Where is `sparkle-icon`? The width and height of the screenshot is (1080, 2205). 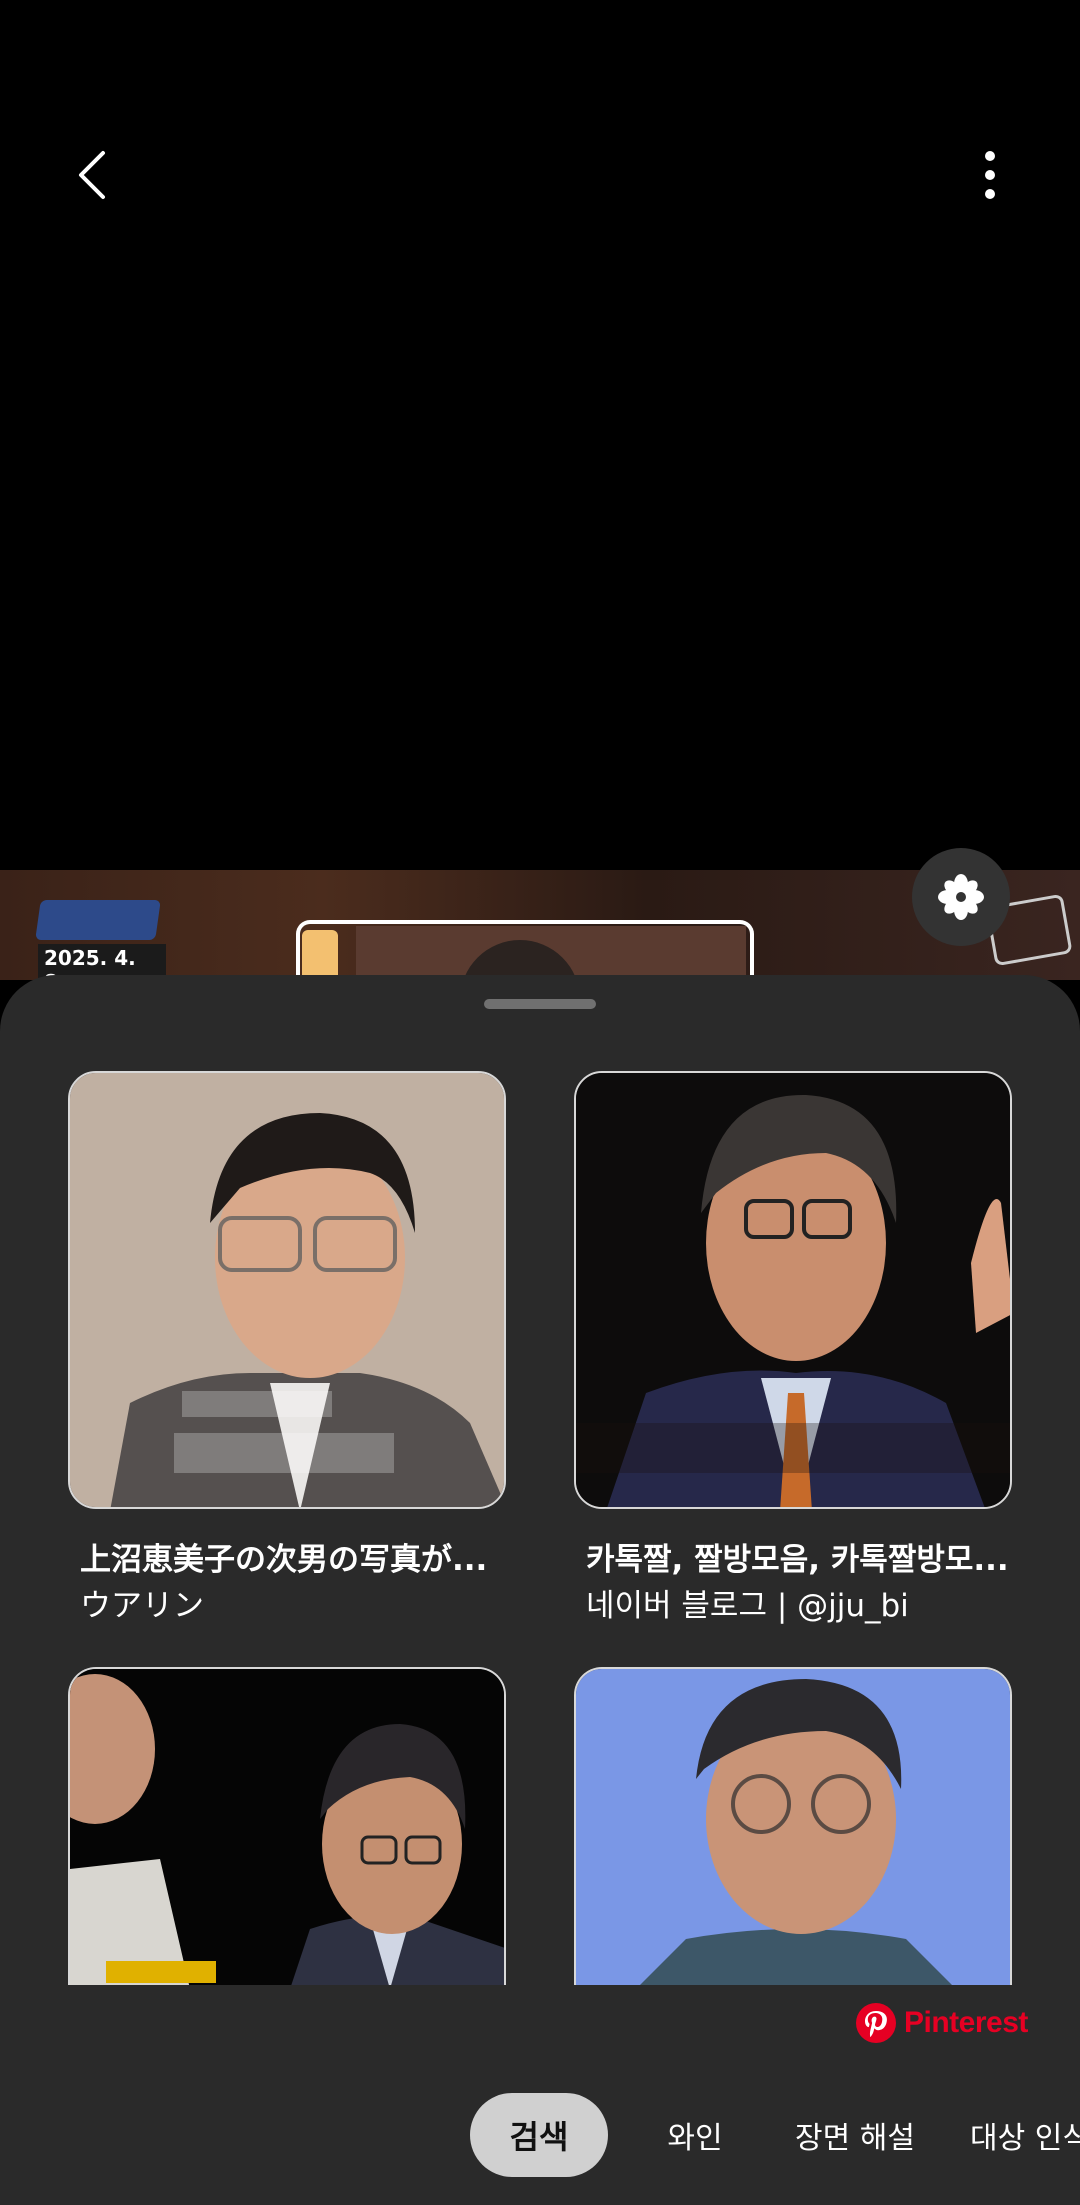
sparkle-icon is located at coordinates (961, 897).